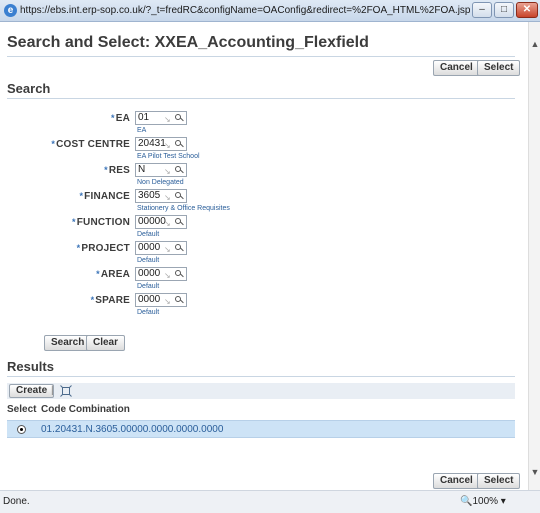 This screenshot has width=540, height=513. I want to click on ea-field: 01 ↘, so click(161, 118).